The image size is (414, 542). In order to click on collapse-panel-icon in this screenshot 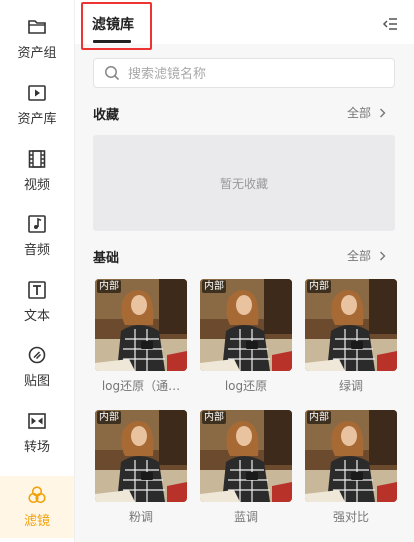, I will do `click(390, 23)`.